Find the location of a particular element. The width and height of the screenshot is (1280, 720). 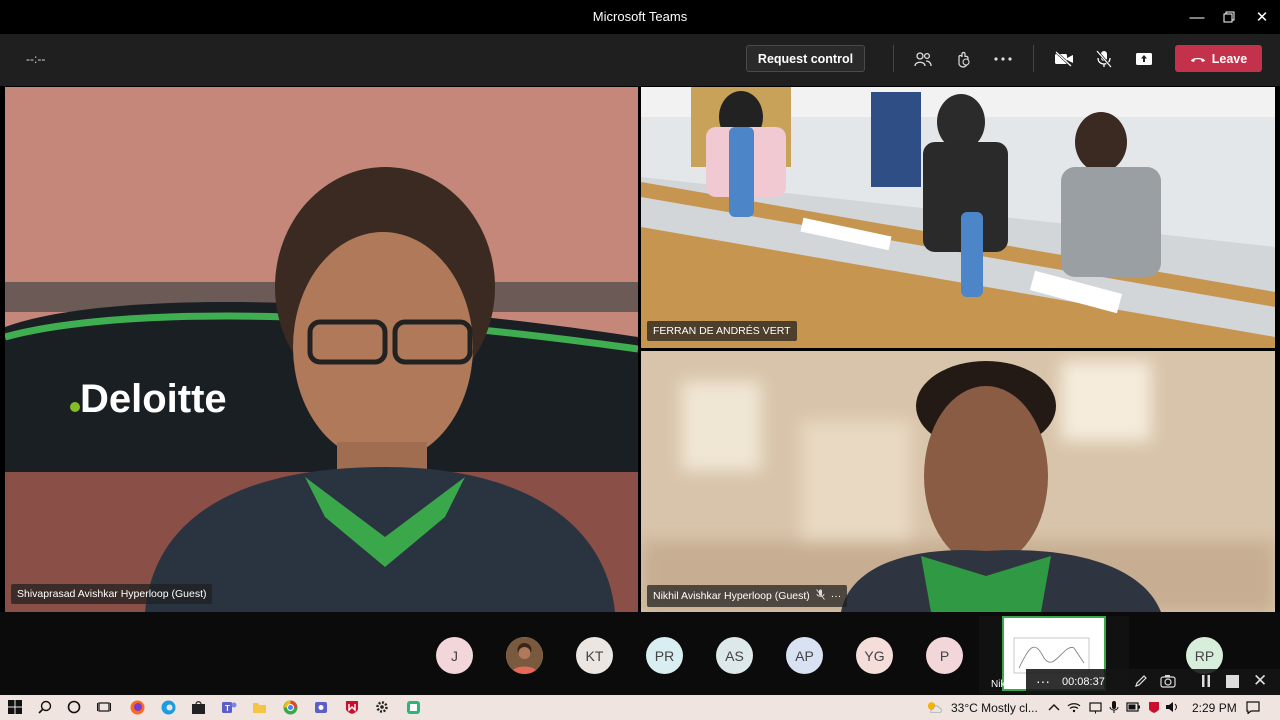

participant-name: Shivaprasad Avishkar Hyperloop (Guest) is located at coordinates (112, 594).